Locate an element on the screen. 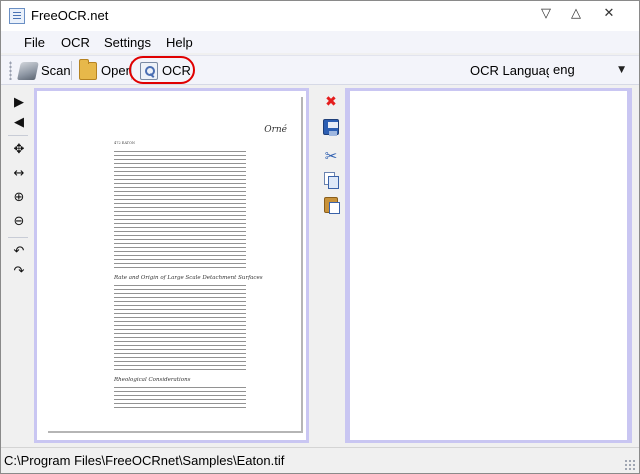  menu-file: File is located at coordinates (34, 42).